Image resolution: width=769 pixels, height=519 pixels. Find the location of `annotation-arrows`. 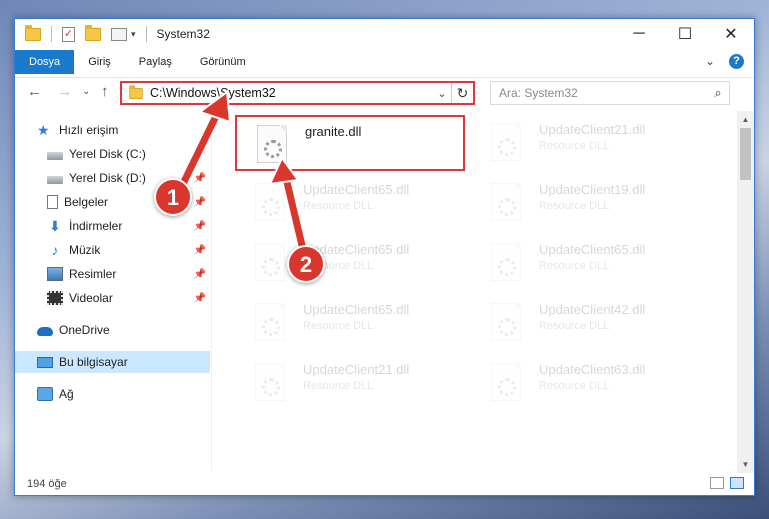

annotation-arrows is located at coordinates (242, 177).